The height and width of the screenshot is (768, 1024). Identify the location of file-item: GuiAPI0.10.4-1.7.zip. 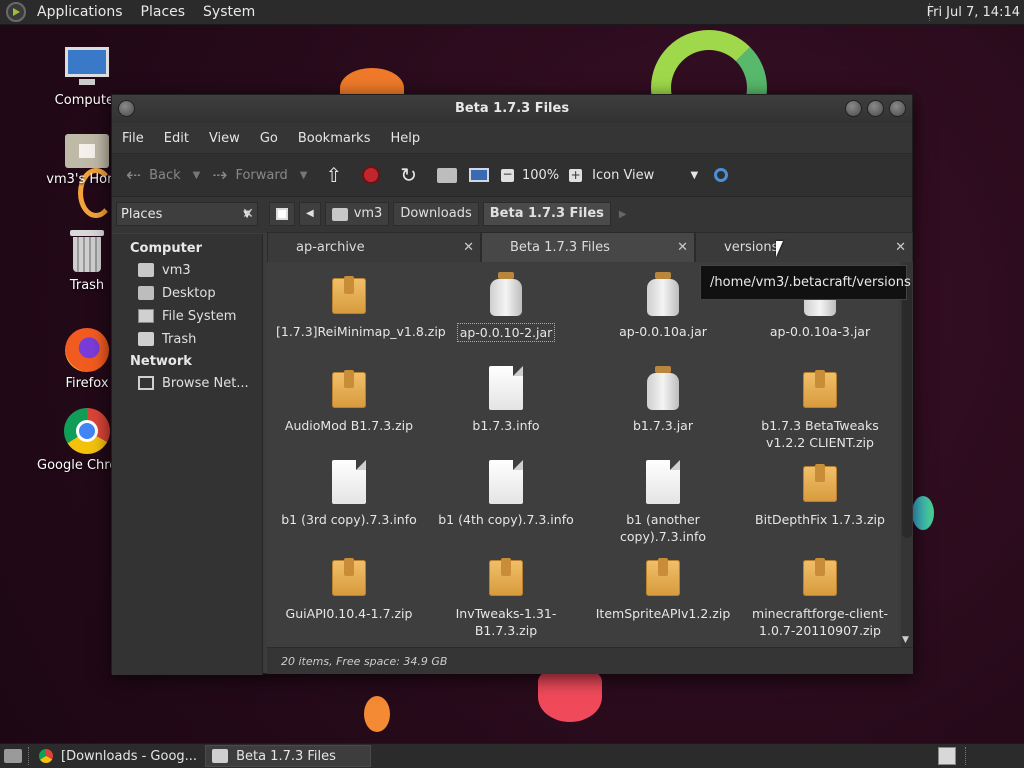
(349, 587).